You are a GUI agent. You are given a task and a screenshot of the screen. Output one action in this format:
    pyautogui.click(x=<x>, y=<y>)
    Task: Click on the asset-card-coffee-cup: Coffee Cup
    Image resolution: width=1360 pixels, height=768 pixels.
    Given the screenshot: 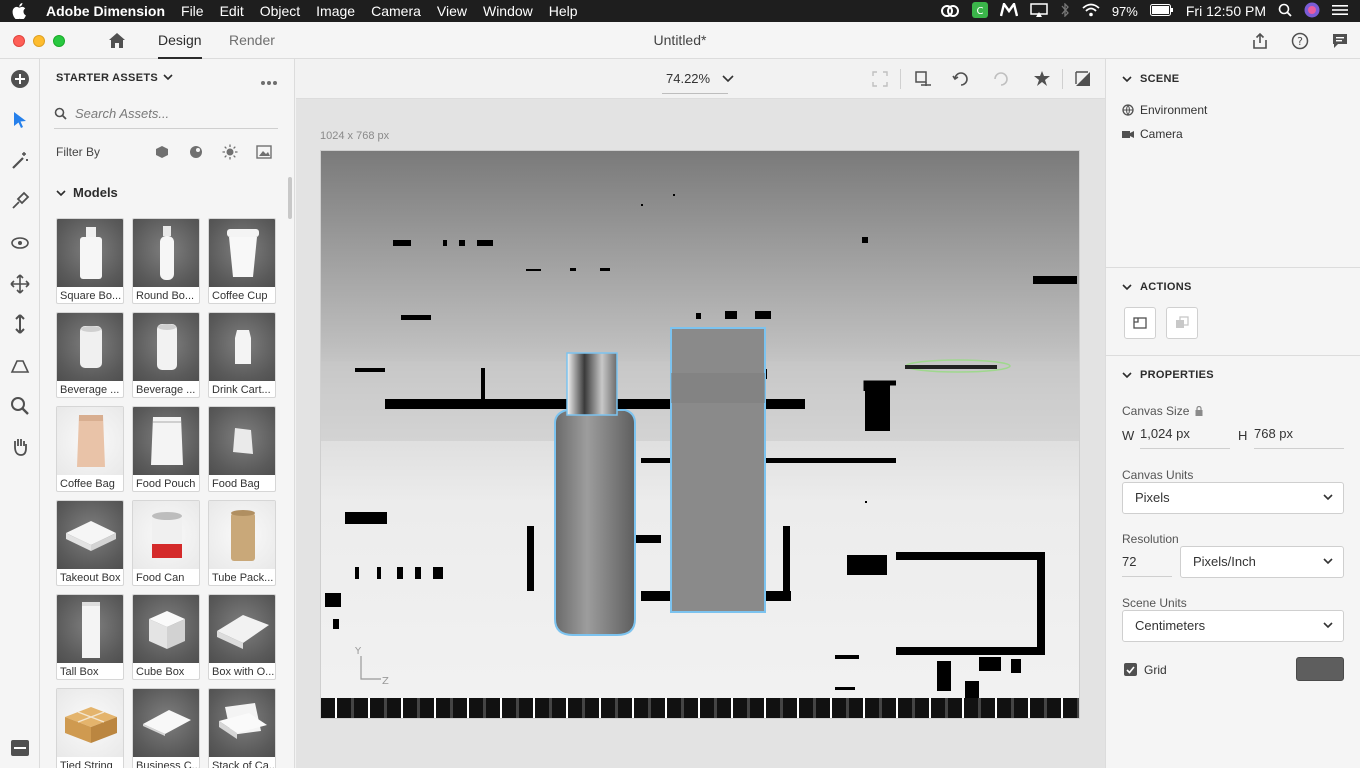 What is the action you would take?
    pyautogui.click(x=242, y=261)
    